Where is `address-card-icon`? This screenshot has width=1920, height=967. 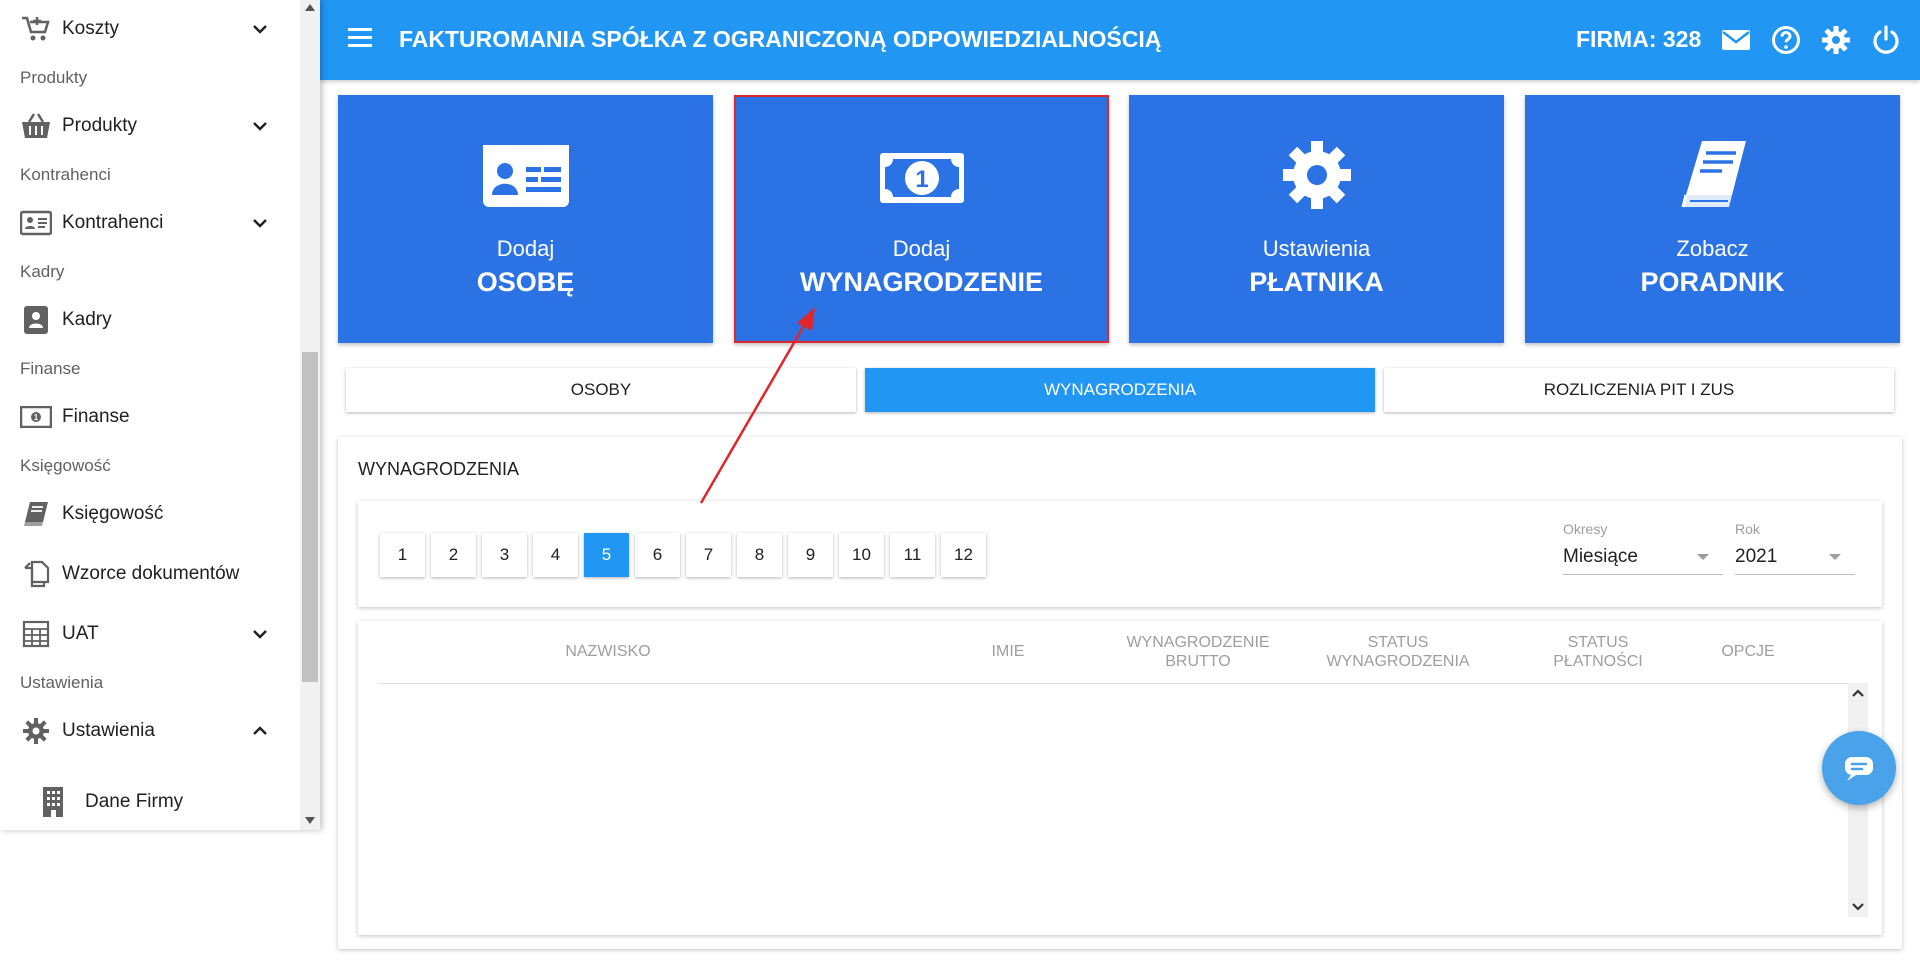 address-card-icon is located at coordinates (36, 223).